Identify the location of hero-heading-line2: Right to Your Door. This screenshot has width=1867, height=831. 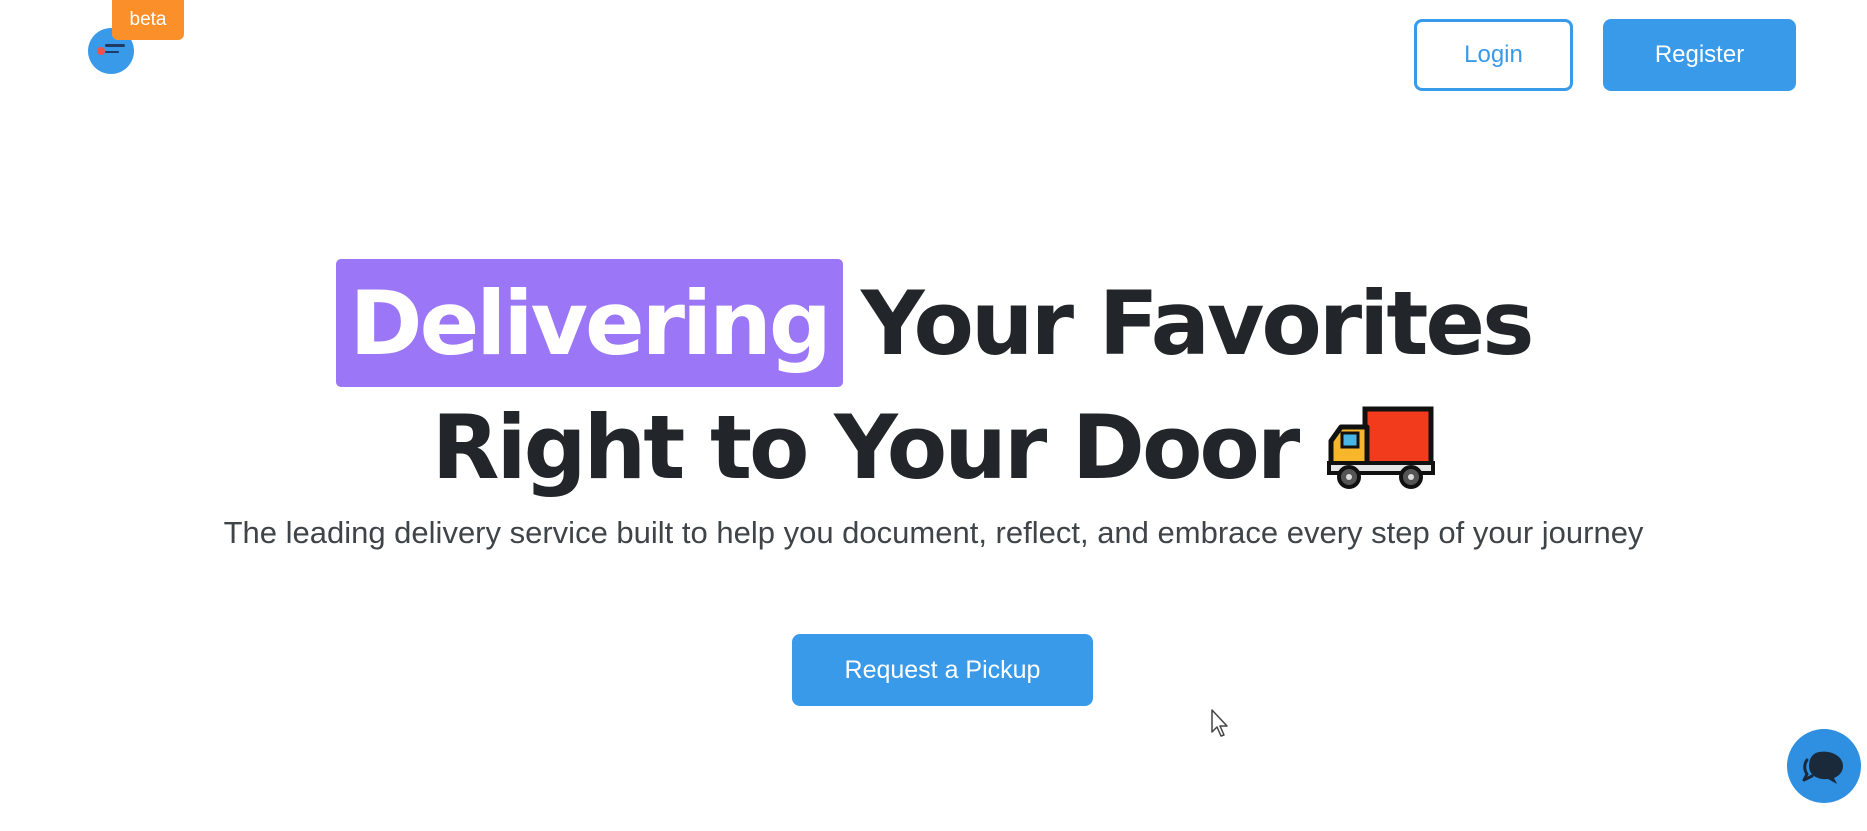
(933, 447).